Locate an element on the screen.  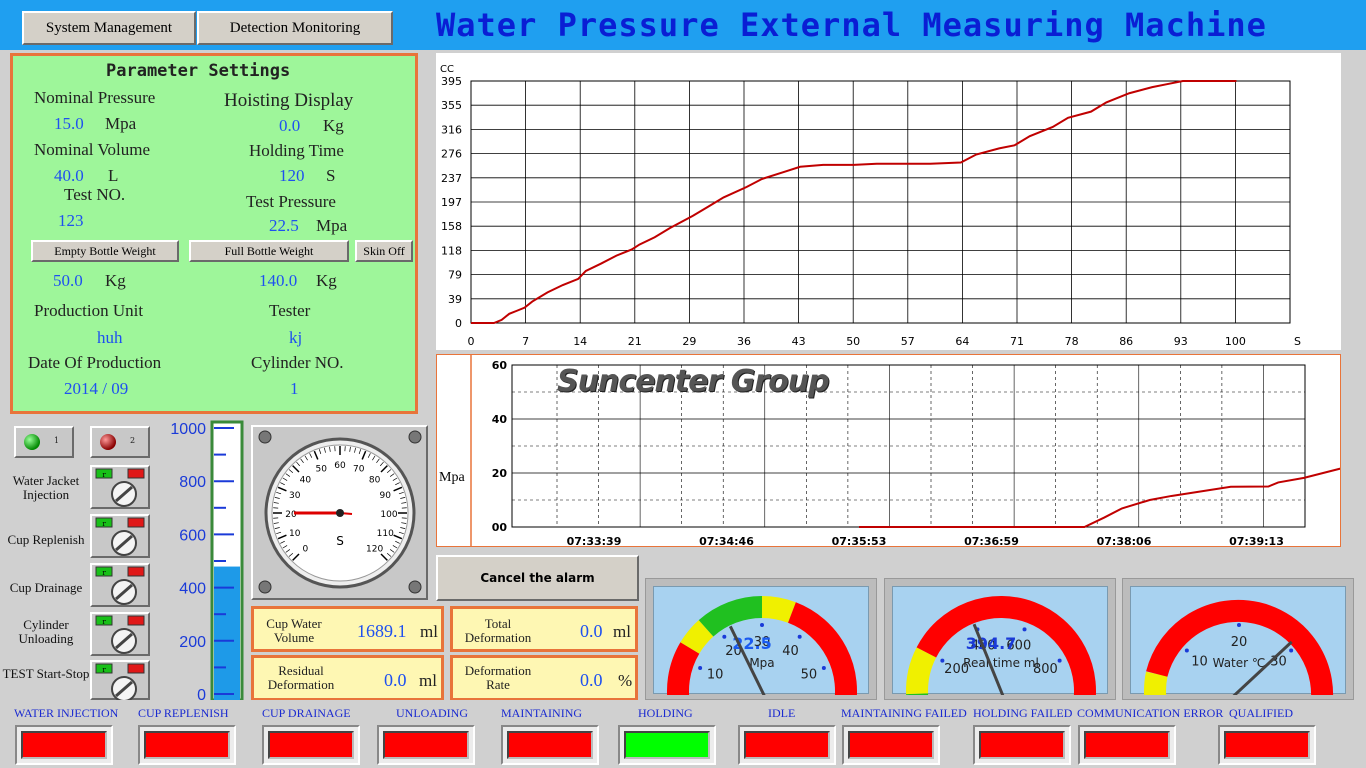
dial-tick-label: 30 is located at coordinates (295, 496).